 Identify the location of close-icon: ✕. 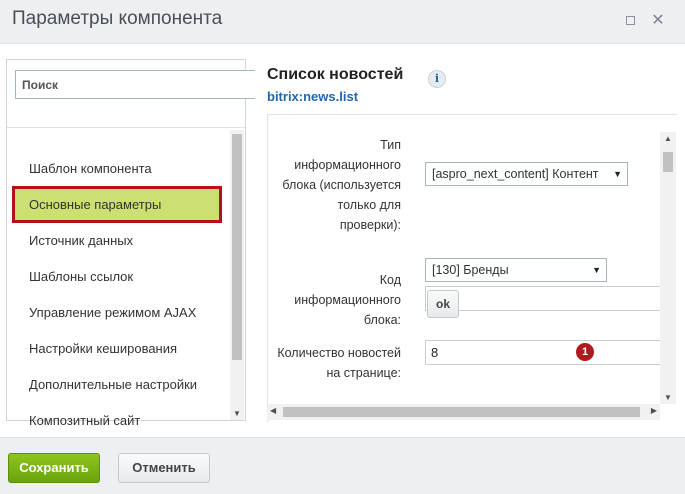
(658, 21).